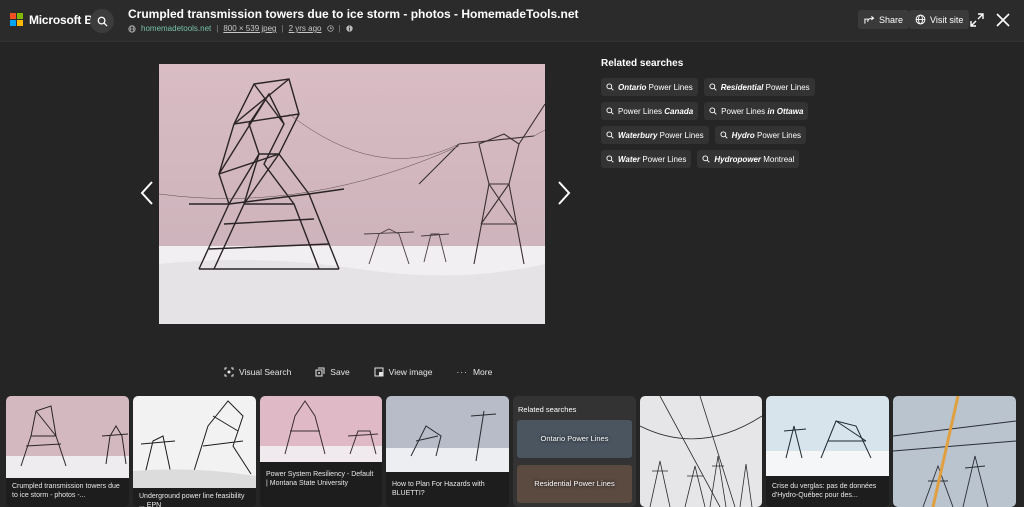 This screenshot has height=507, width=1024. What do you see at coordinates (358, 372) in the screenshot?
I see `image-actions: Visual Search Save View image ··· More` at bounding box center [358, 372].